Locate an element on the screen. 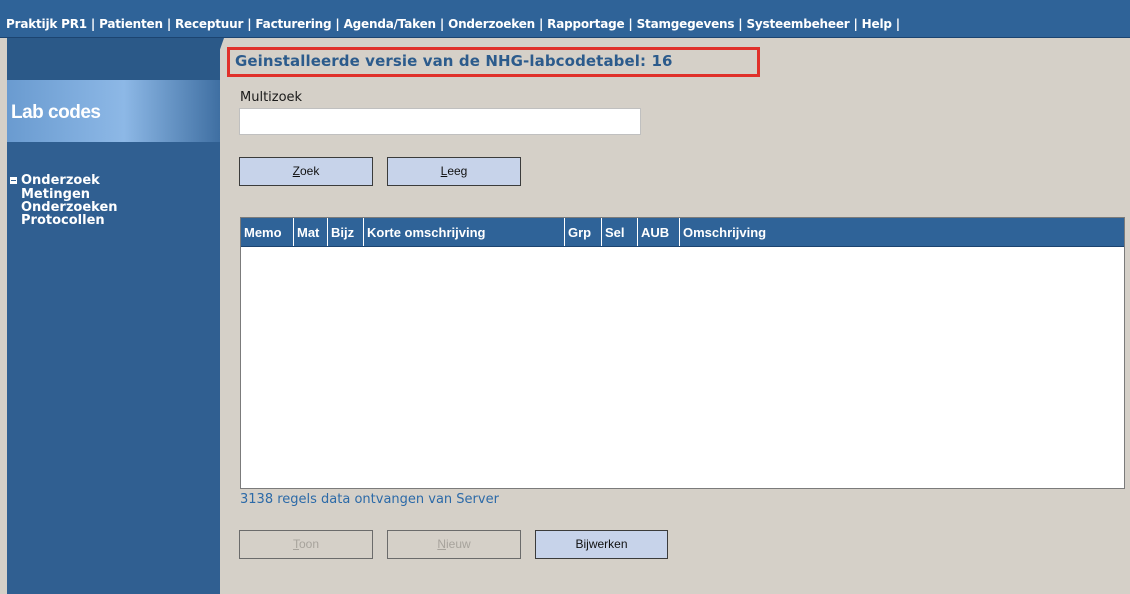  sidebar-top is located at coordinates (113, 59).